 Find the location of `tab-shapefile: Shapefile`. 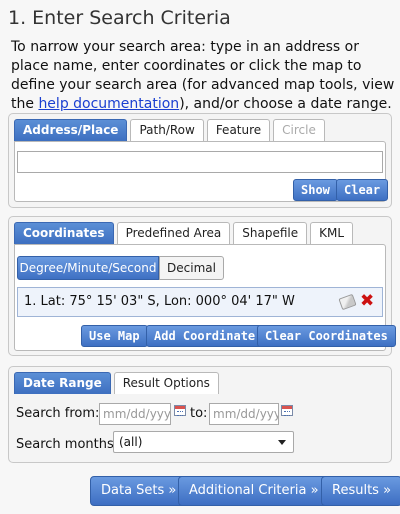

tab-shapefile: Shapefile is located at coordinates (270, 233).